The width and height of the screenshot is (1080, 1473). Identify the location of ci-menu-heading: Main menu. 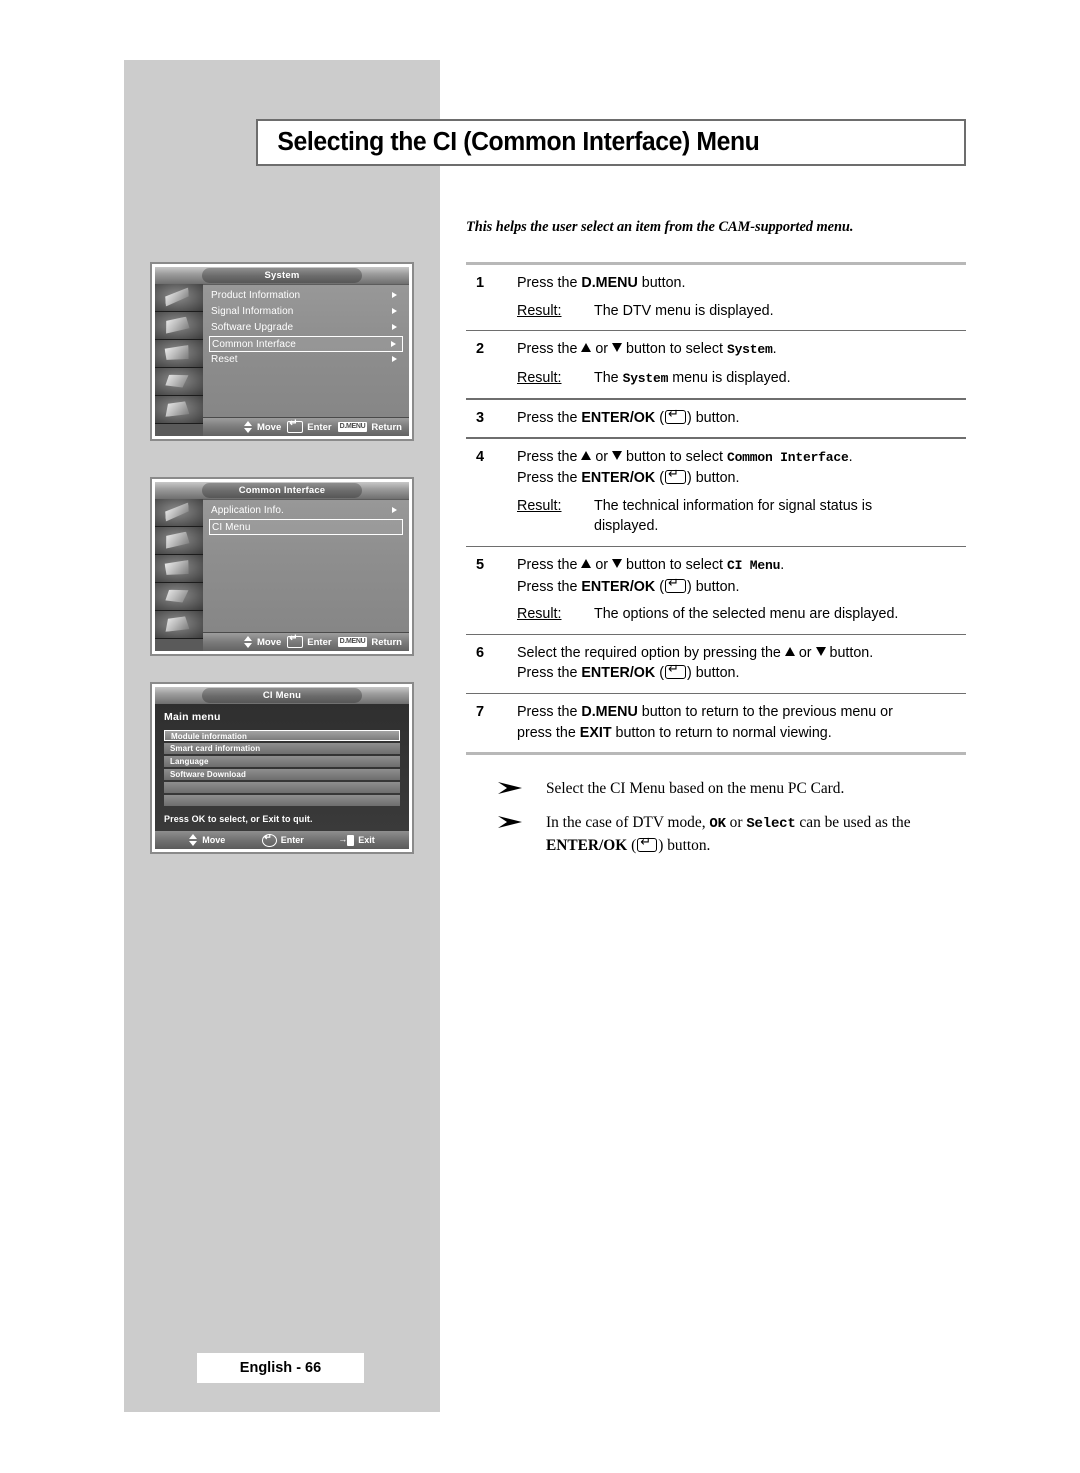
(192, 717).